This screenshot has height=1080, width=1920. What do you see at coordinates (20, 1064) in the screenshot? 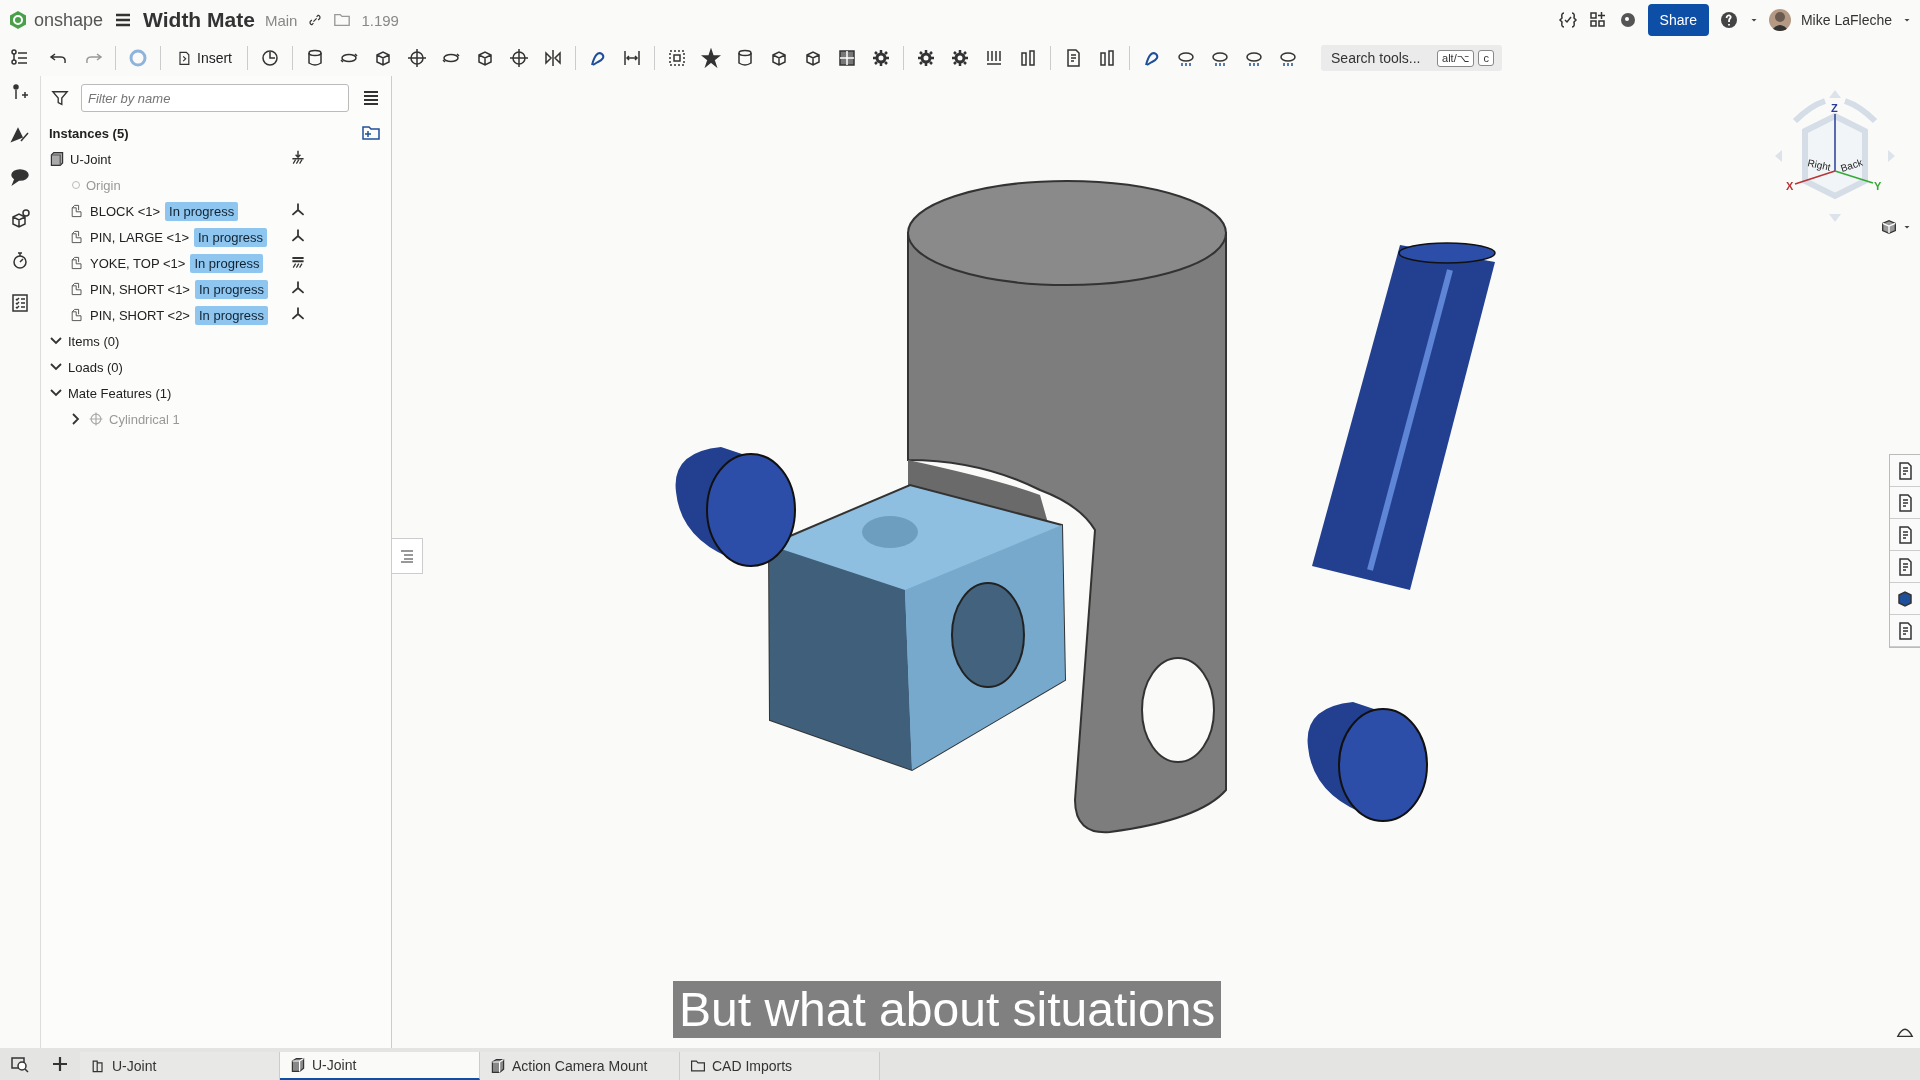
I see `search-view-icon` at bounding box center [20, 1064].